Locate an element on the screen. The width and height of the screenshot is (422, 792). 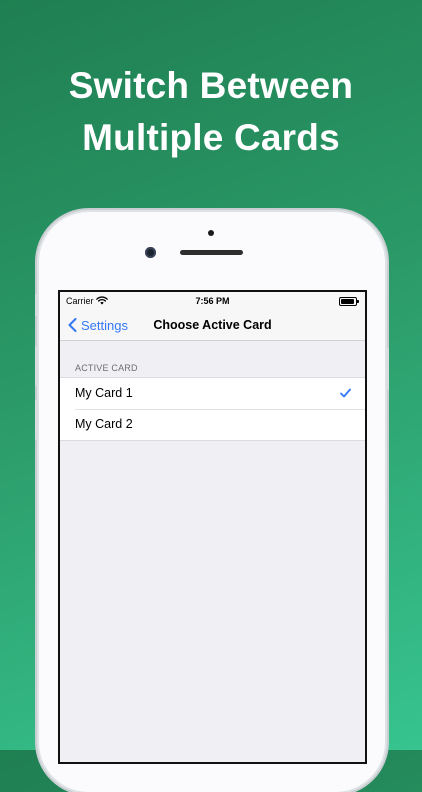
front-camera-icon is located at coordinates (150, 252).